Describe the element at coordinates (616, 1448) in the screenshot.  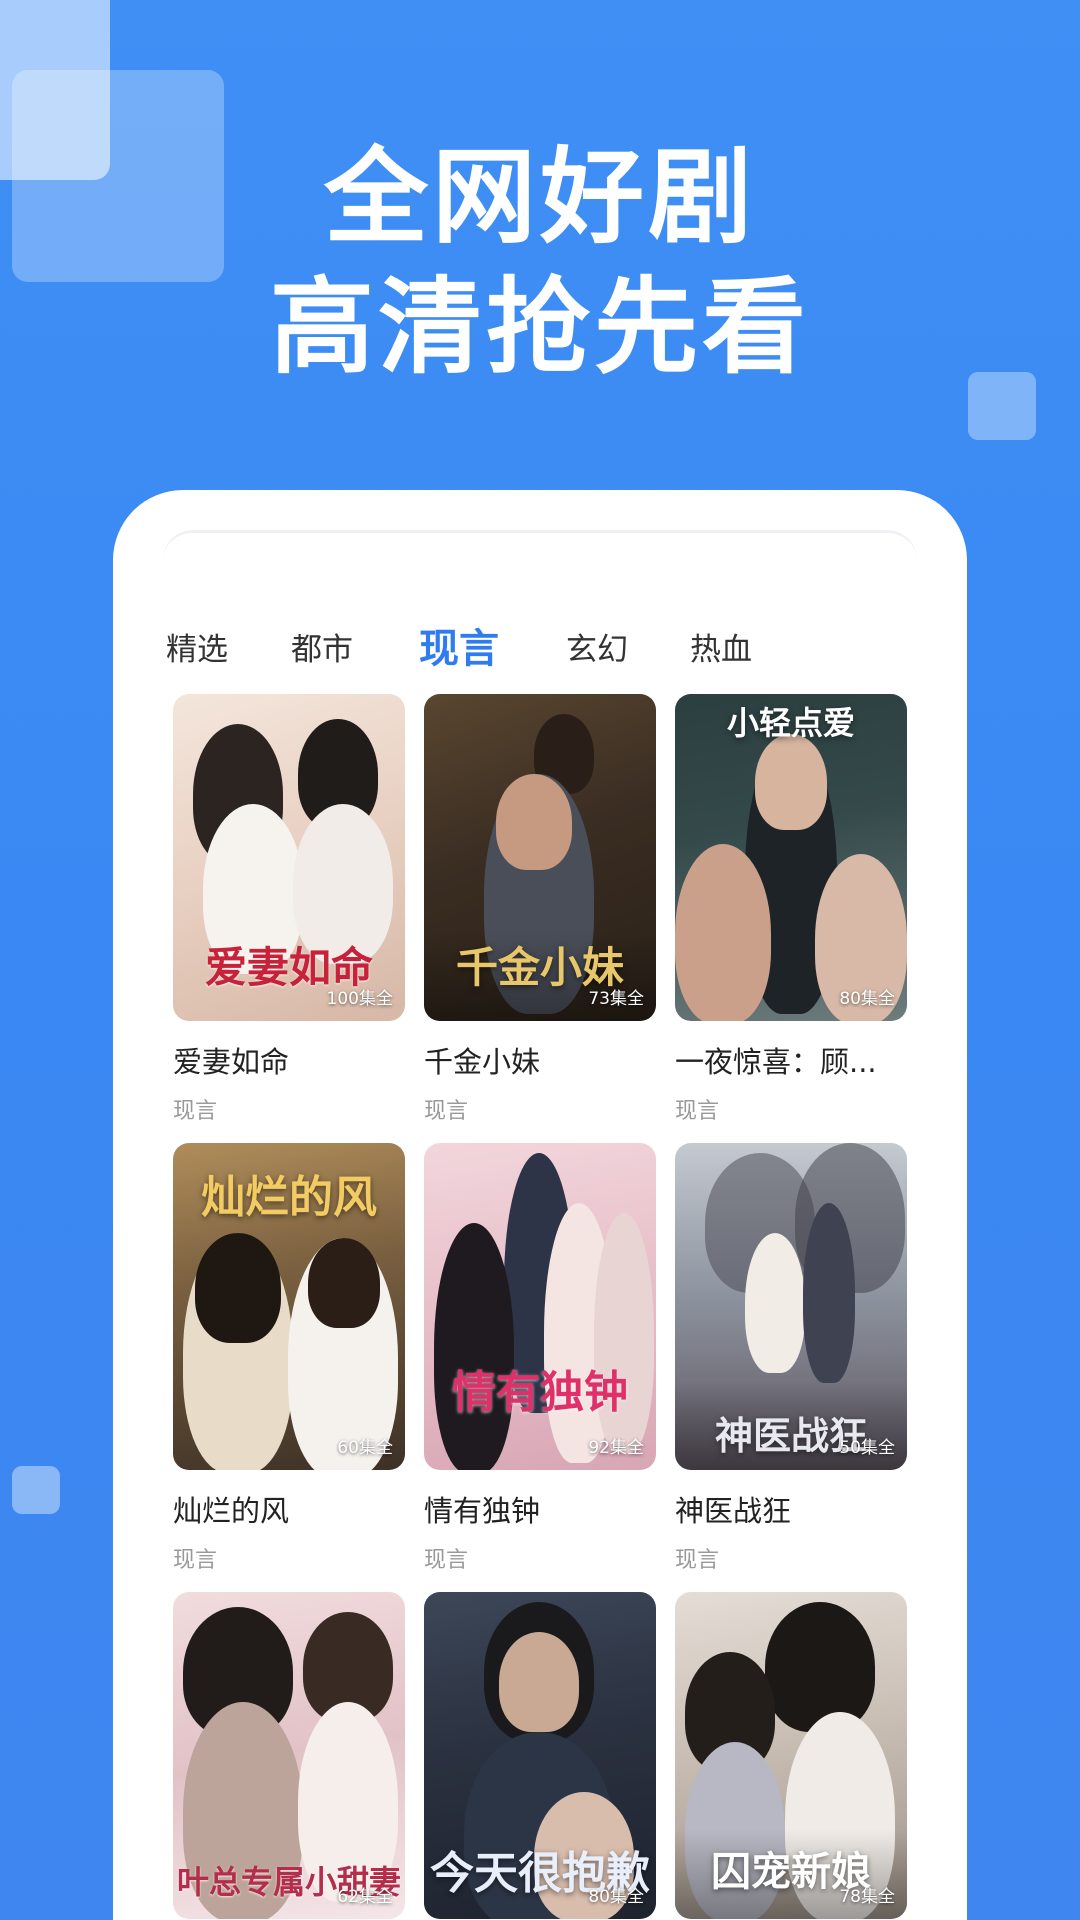
I see `episode-count: 92集全` at that location.